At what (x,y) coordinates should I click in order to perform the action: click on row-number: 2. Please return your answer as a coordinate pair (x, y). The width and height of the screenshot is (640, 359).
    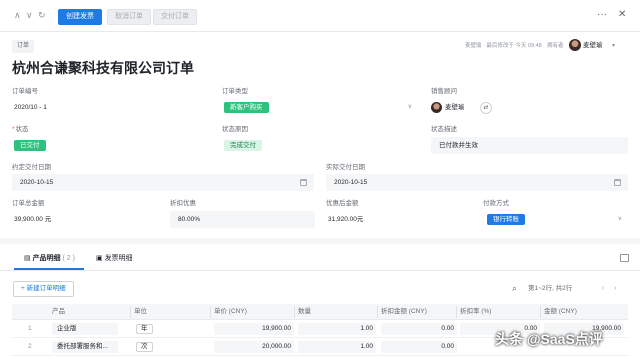
    Looking at the image, I should click on (30, 346).